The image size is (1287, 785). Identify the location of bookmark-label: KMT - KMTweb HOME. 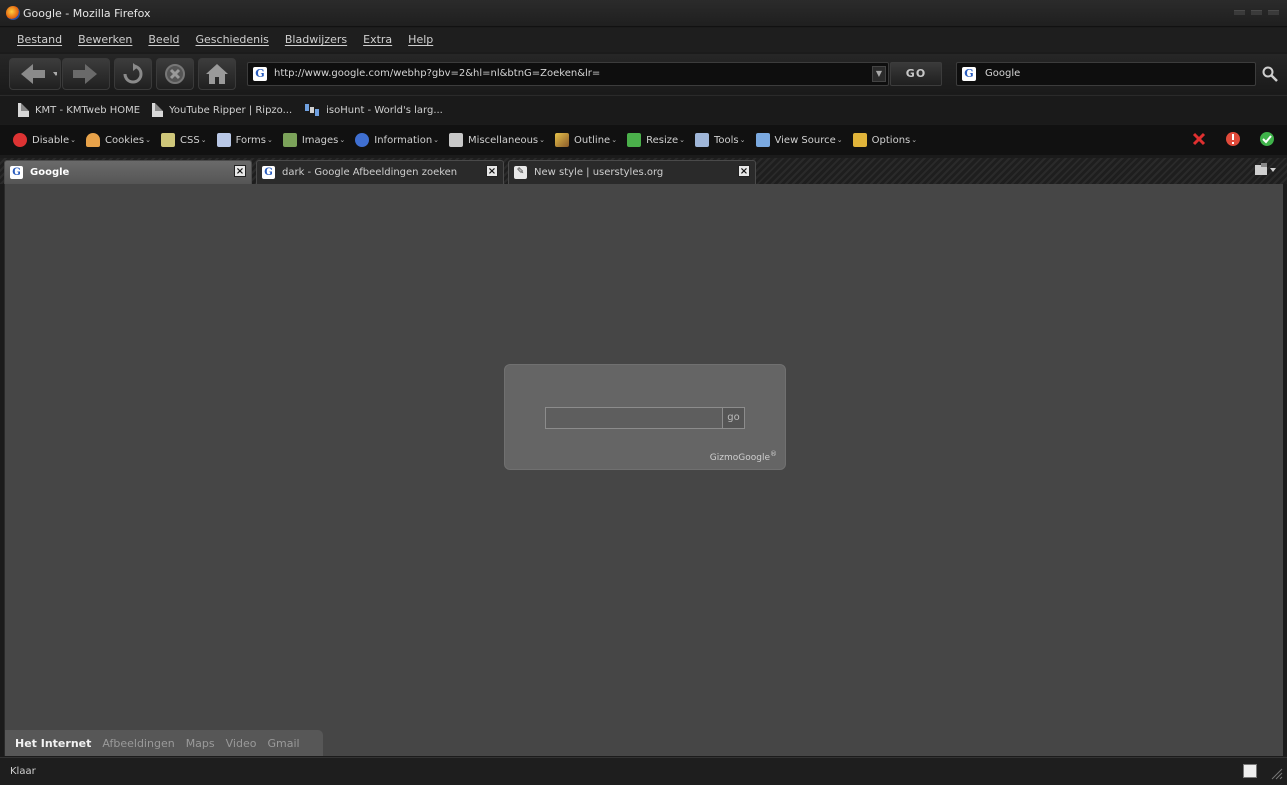
(88, 110).